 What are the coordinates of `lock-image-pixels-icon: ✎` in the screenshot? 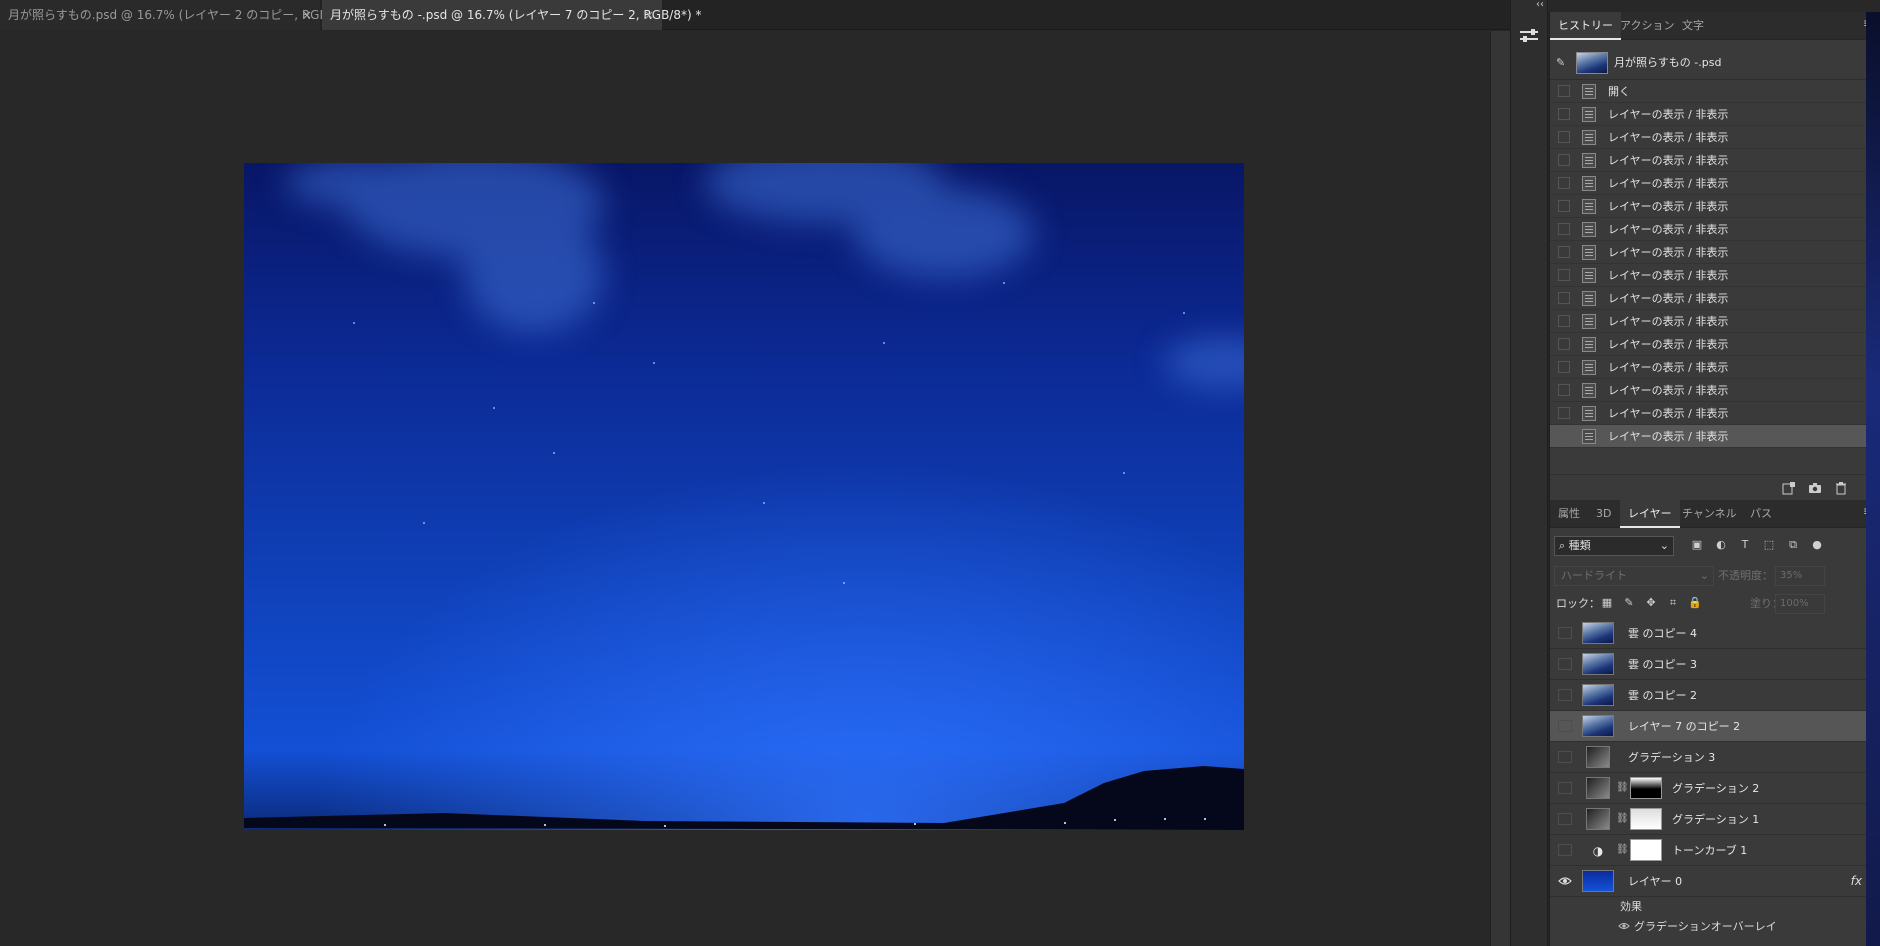 It's located at (1629, 603).